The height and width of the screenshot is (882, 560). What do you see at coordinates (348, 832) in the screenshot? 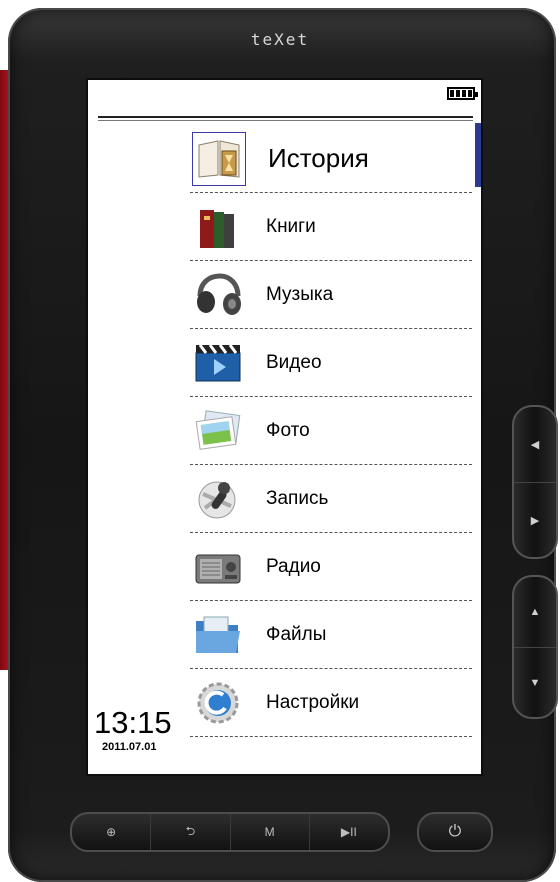
I see `play-pause-button: ▶II` at bounding box center [348, 832].